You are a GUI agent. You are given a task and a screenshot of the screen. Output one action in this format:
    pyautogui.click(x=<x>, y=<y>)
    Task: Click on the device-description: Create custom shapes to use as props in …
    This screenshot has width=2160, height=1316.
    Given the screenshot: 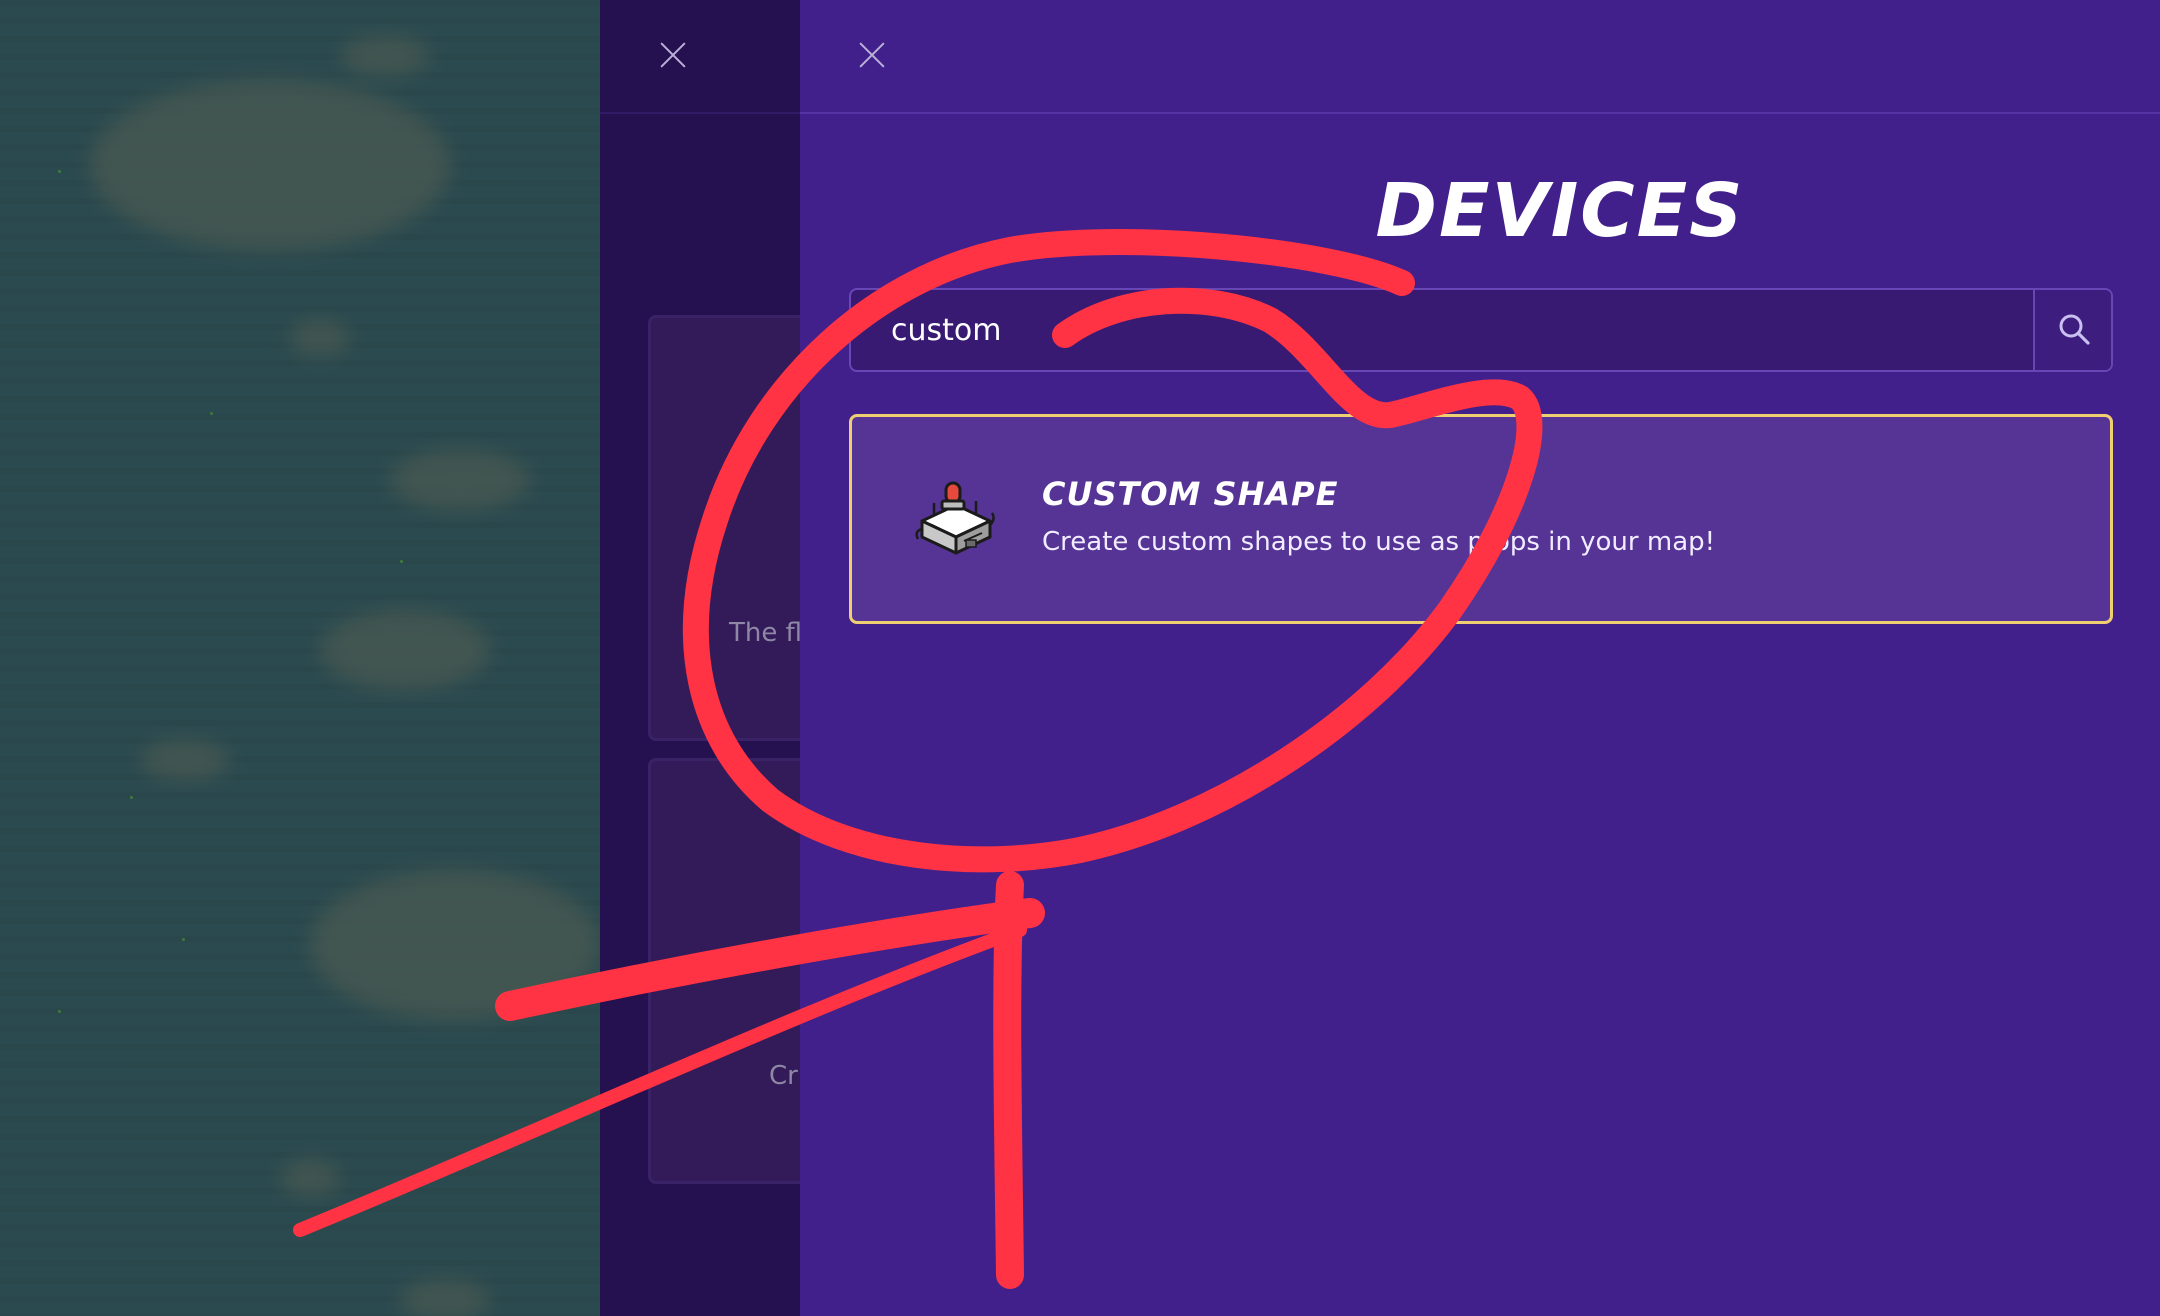 What is the action you would take?
    pyautogui.click(x=1379, y=542)
    